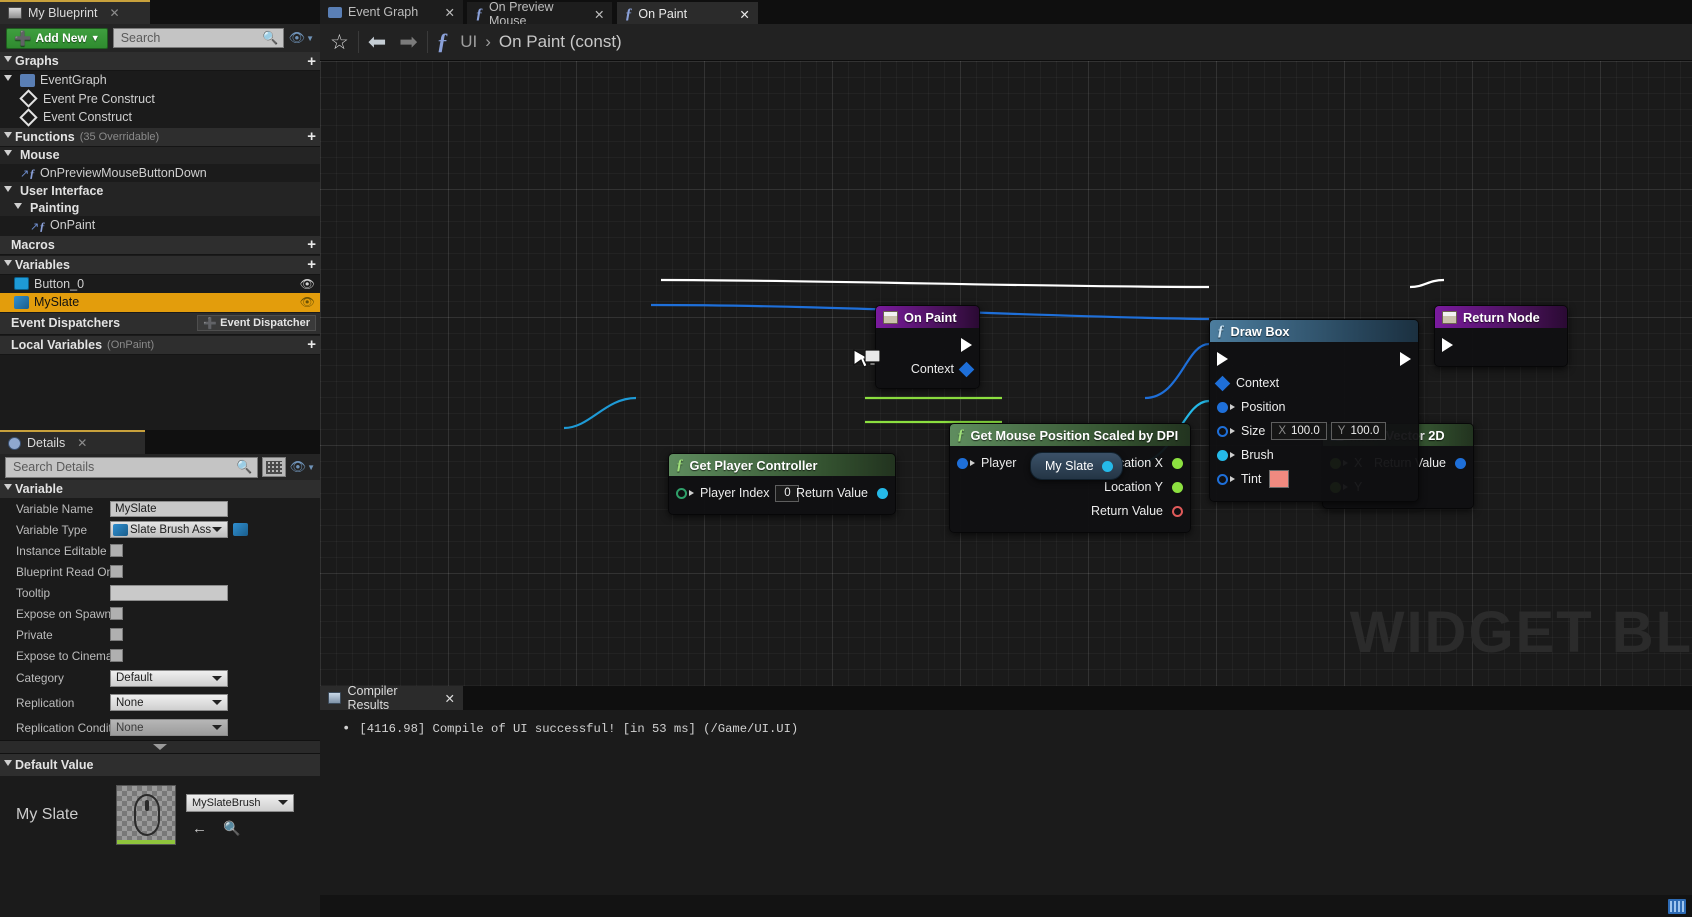 Image resolution: width=1692 pixels, height=917 pixels. Describe the element at coordinates (160, 117) in the screenshot. I see `tree-item-event-construct: Event Construct` at that location.